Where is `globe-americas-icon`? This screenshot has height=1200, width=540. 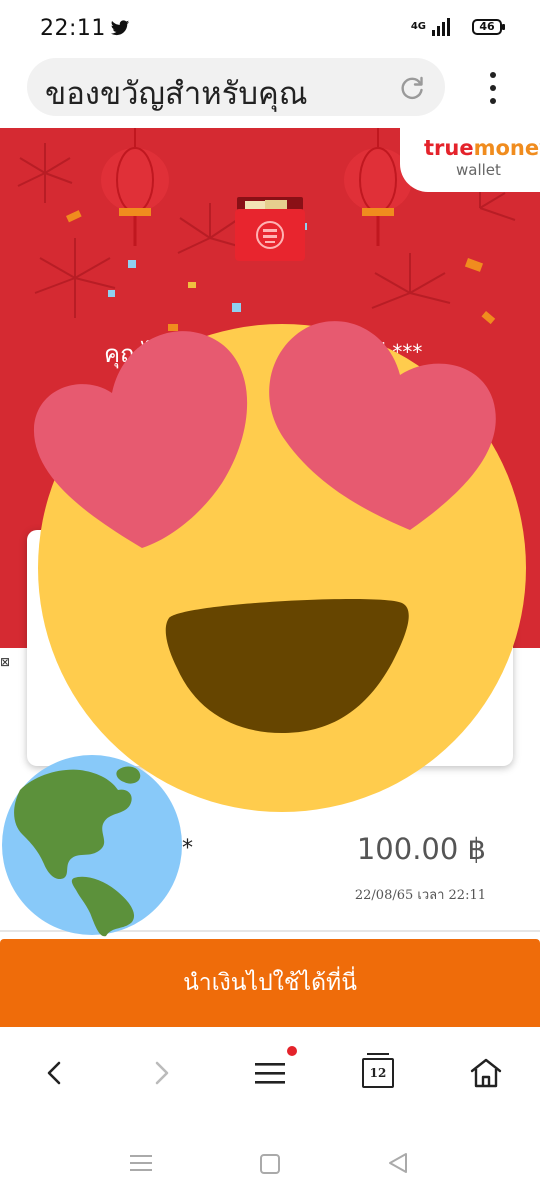 globe-americas-icon is located at coordinates (92, 846).